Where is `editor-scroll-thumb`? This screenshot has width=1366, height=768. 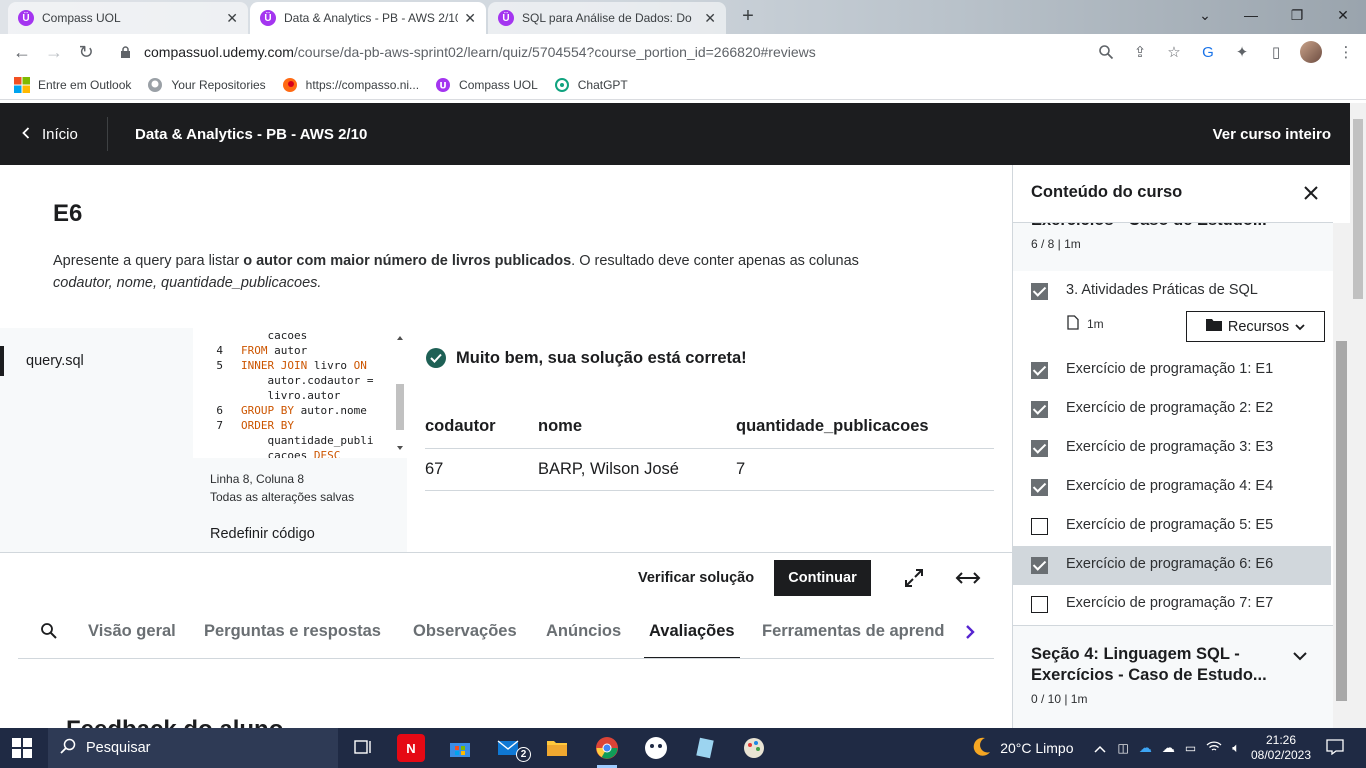 editor-scroll-thumb is located at coordinates (400, 407).